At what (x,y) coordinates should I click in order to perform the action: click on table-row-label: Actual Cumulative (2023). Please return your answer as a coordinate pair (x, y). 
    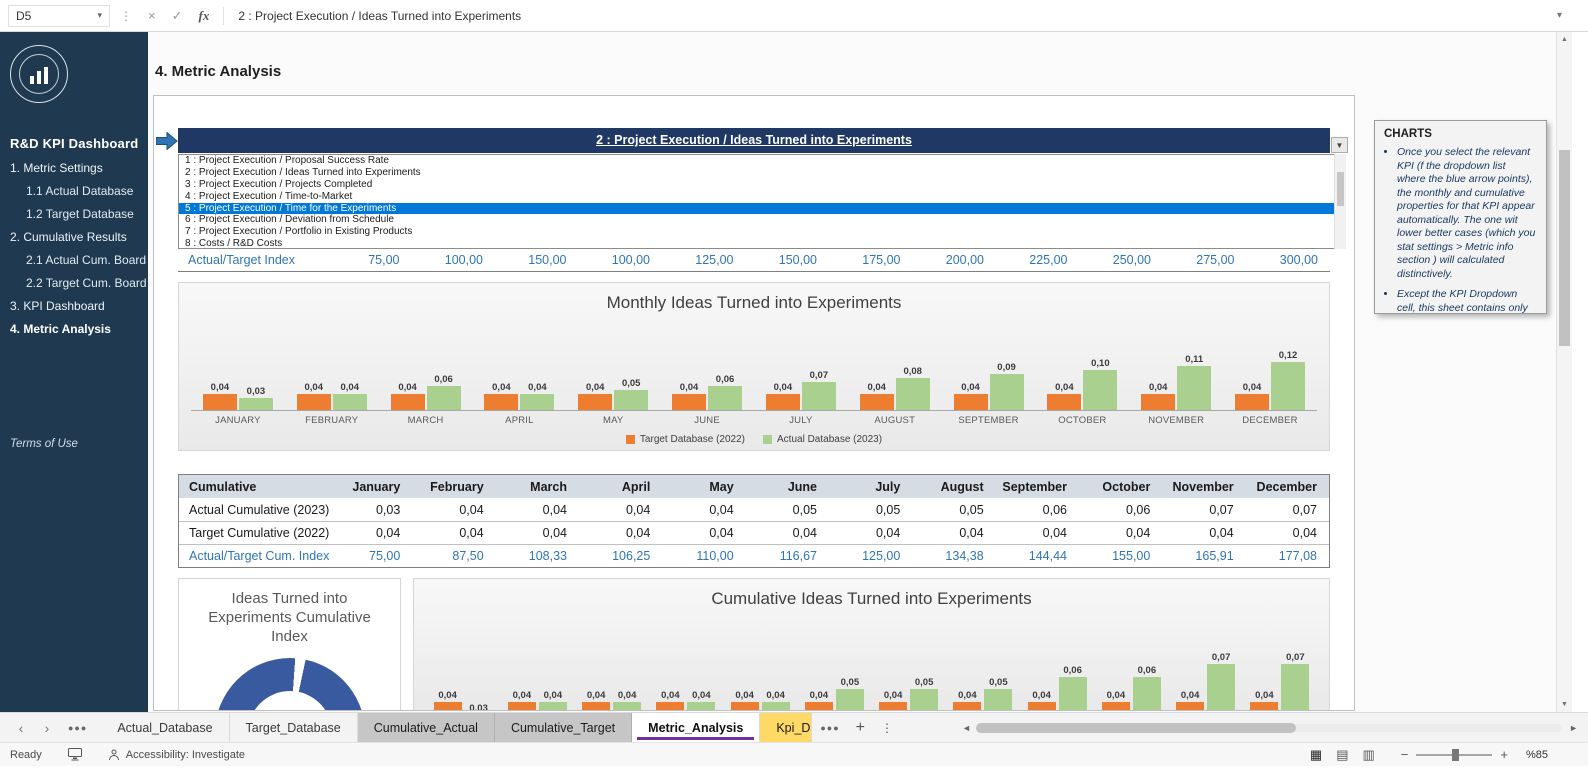
    Looking at the image, I should click on (259, 509).